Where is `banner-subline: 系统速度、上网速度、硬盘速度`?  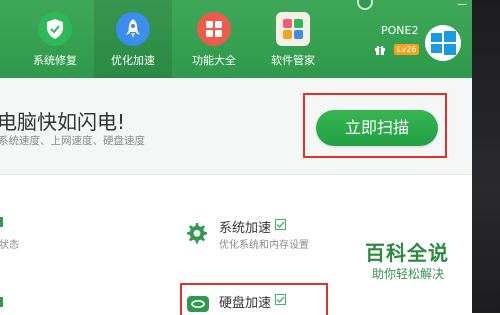
banner-subline: 系统速度、上网速度、硬盘速度 is located at coordinates (72, 141).